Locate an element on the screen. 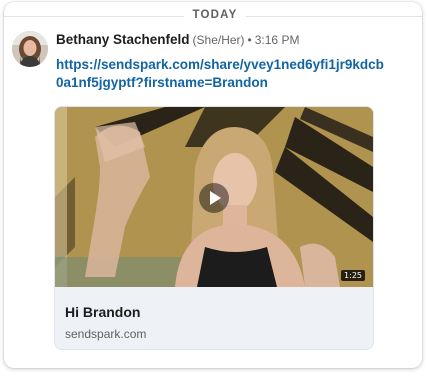  message-header: Bethany Stachenfeld (She/Her) • 3:16 PM is located at coordinates (177, 39).